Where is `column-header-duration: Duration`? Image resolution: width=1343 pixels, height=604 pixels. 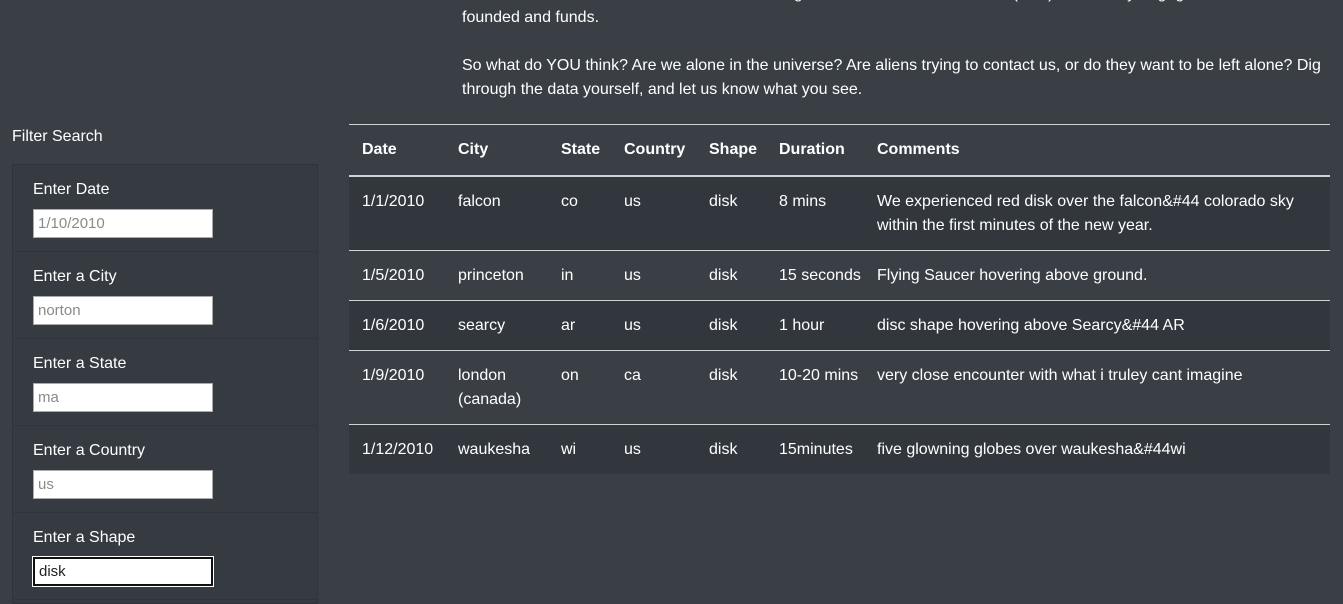 column-header-duration: Duration is located at coordinates (815, 150).